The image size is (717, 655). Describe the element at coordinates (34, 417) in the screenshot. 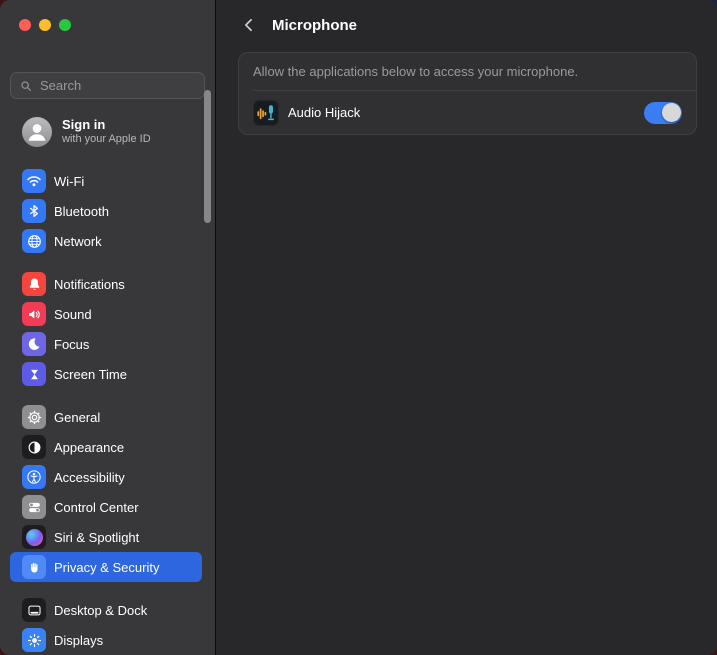

I see `gear-icon` at that location.